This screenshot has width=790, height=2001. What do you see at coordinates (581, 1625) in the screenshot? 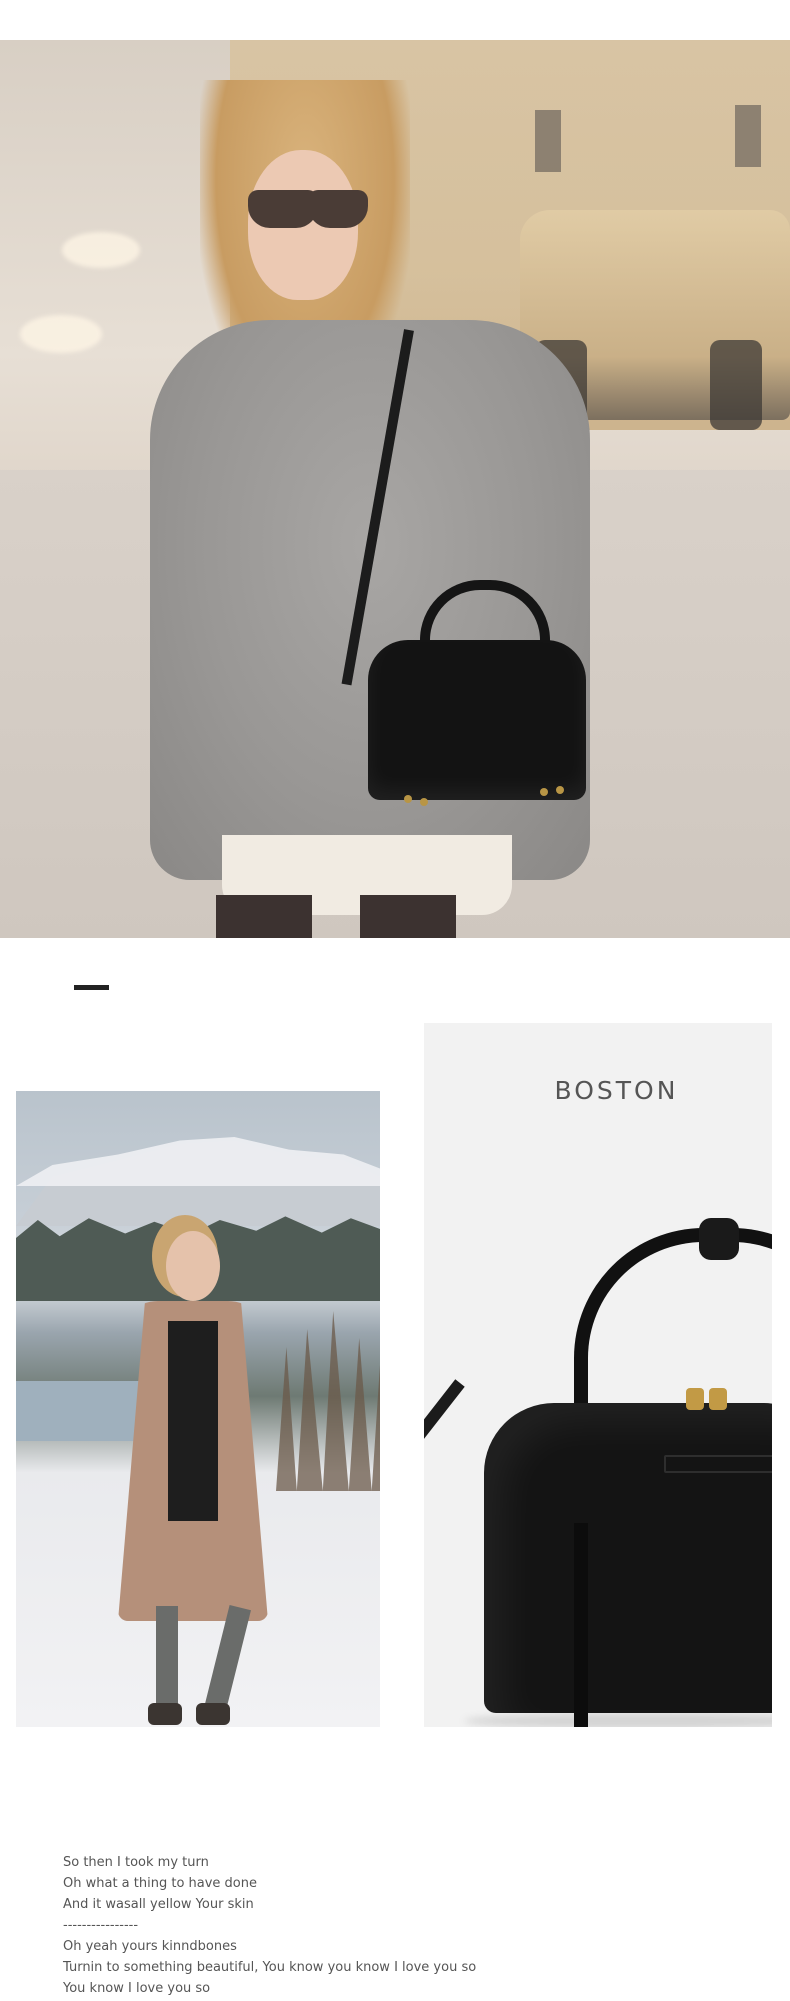
I see `product-bag-side-band` at bounding box center [581, 1625].